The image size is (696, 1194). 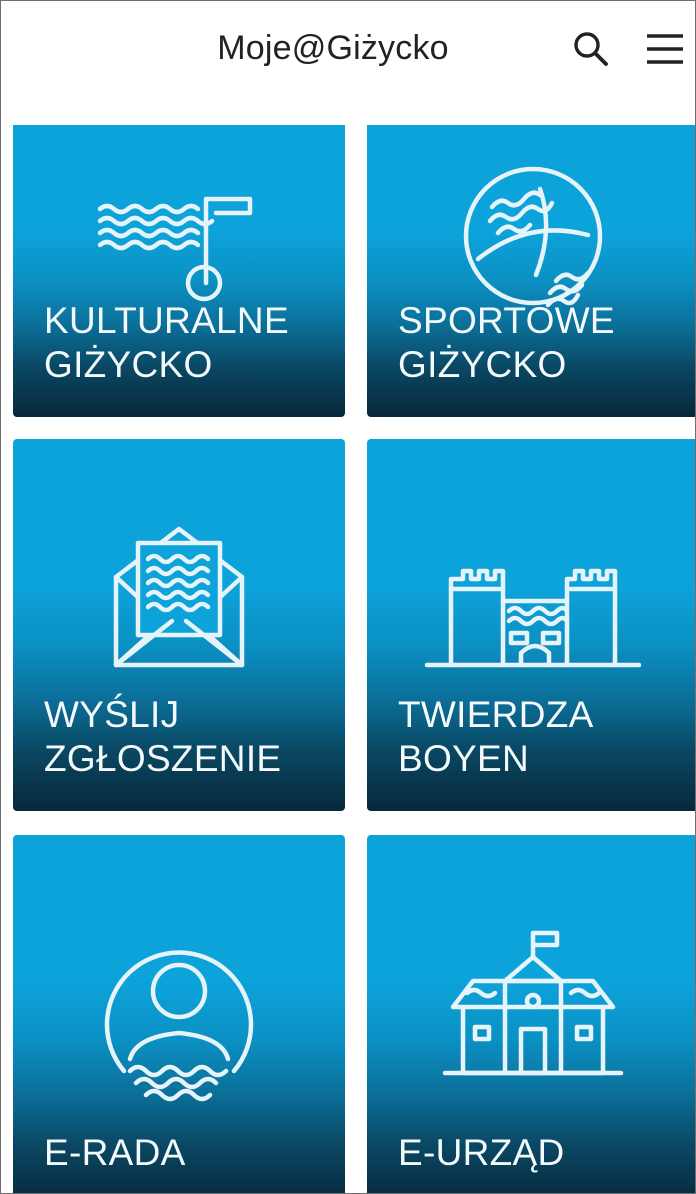 I want to click on tile-sportowe-gizycko: SPORTOWE GIŻYCKO, so click(x=531, y=264).